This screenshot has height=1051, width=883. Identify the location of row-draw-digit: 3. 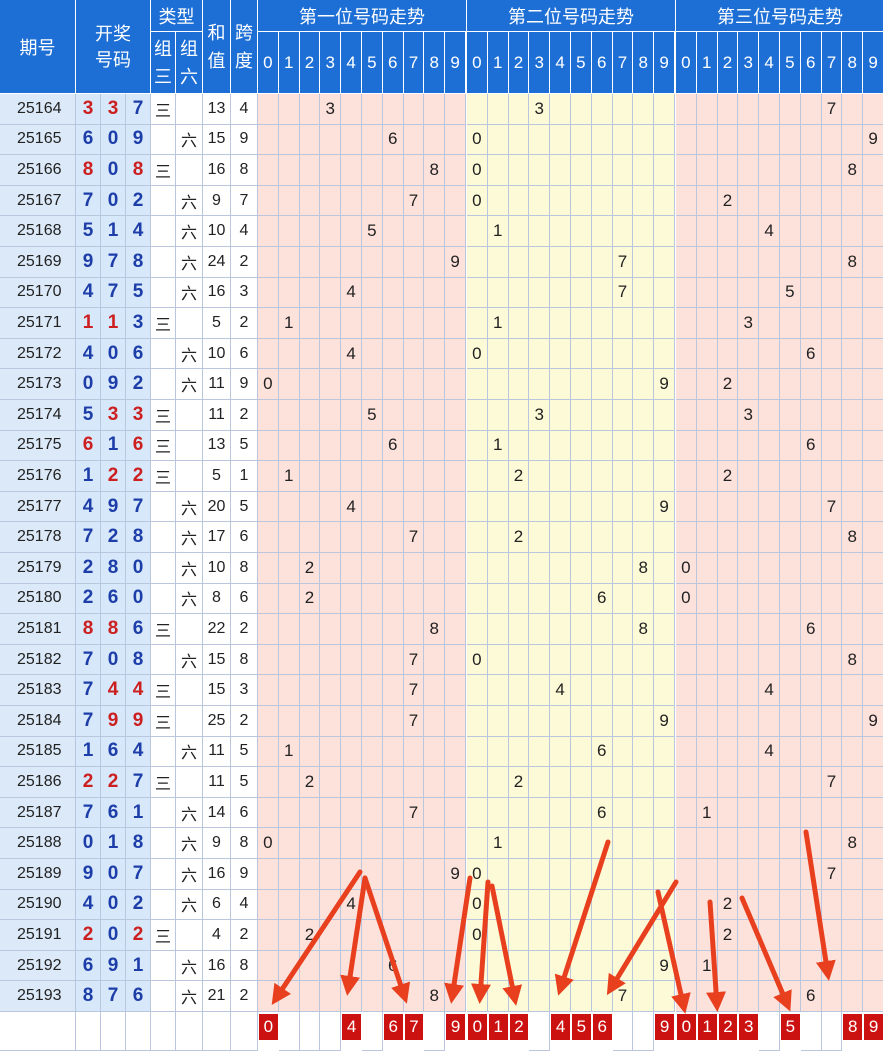
(113, 415).